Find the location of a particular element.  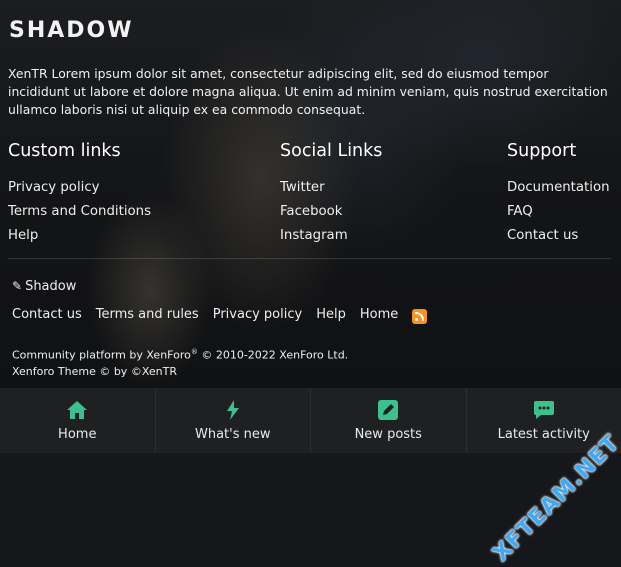

edit-icon is located at coordinates (388, 410).